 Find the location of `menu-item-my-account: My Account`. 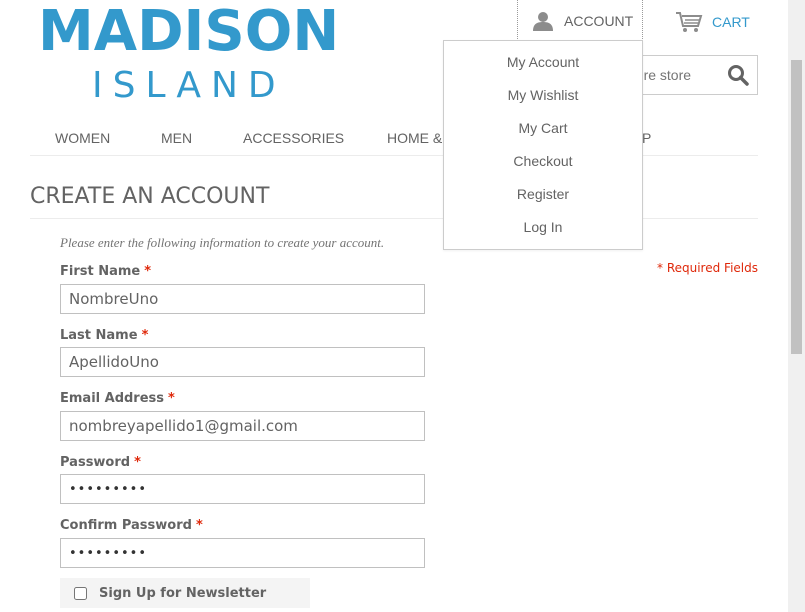

menu-item-my-account: My Account is located at coordinates (543, 62).